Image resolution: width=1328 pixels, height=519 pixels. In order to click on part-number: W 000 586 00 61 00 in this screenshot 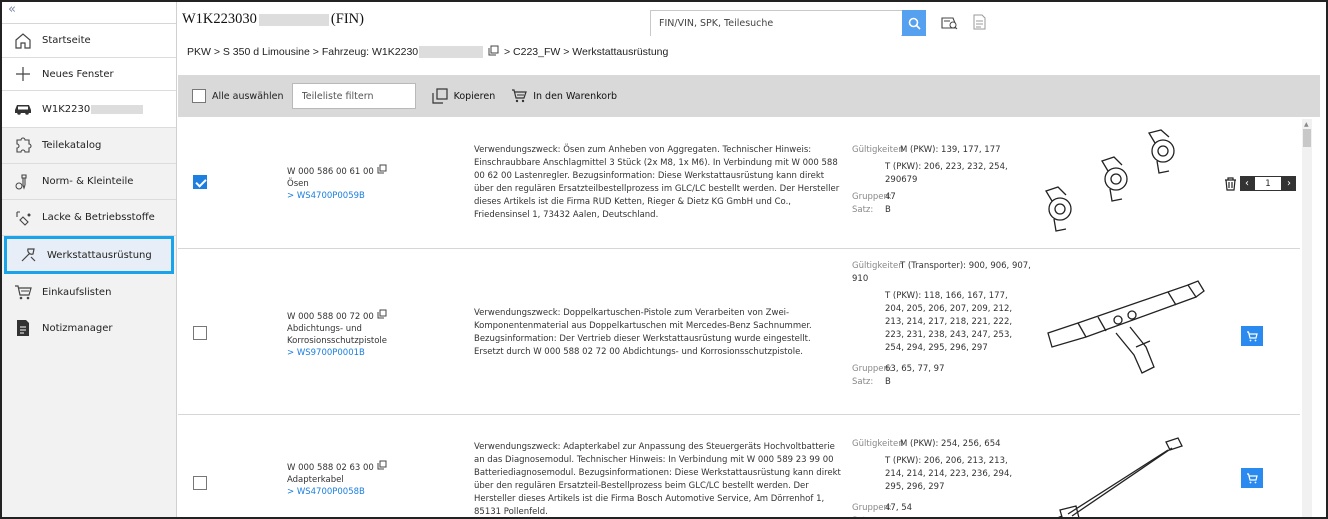, I will do `click(330, 172)`.